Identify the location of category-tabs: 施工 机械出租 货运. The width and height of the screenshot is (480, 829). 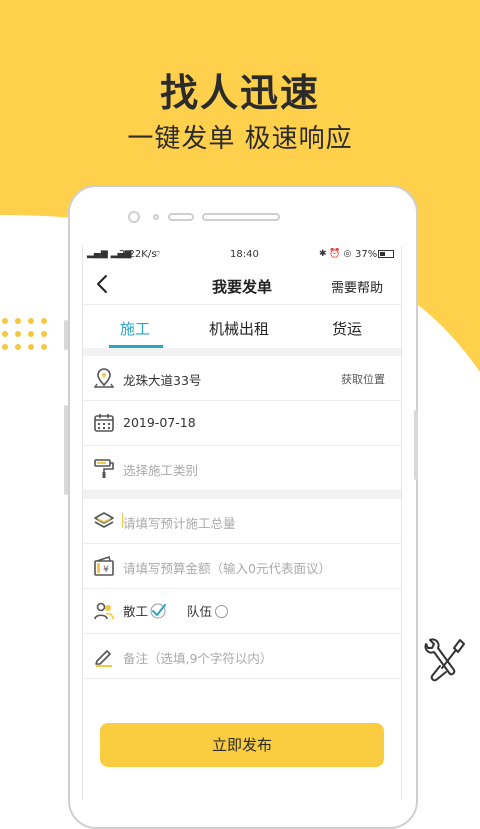
(242, 327).